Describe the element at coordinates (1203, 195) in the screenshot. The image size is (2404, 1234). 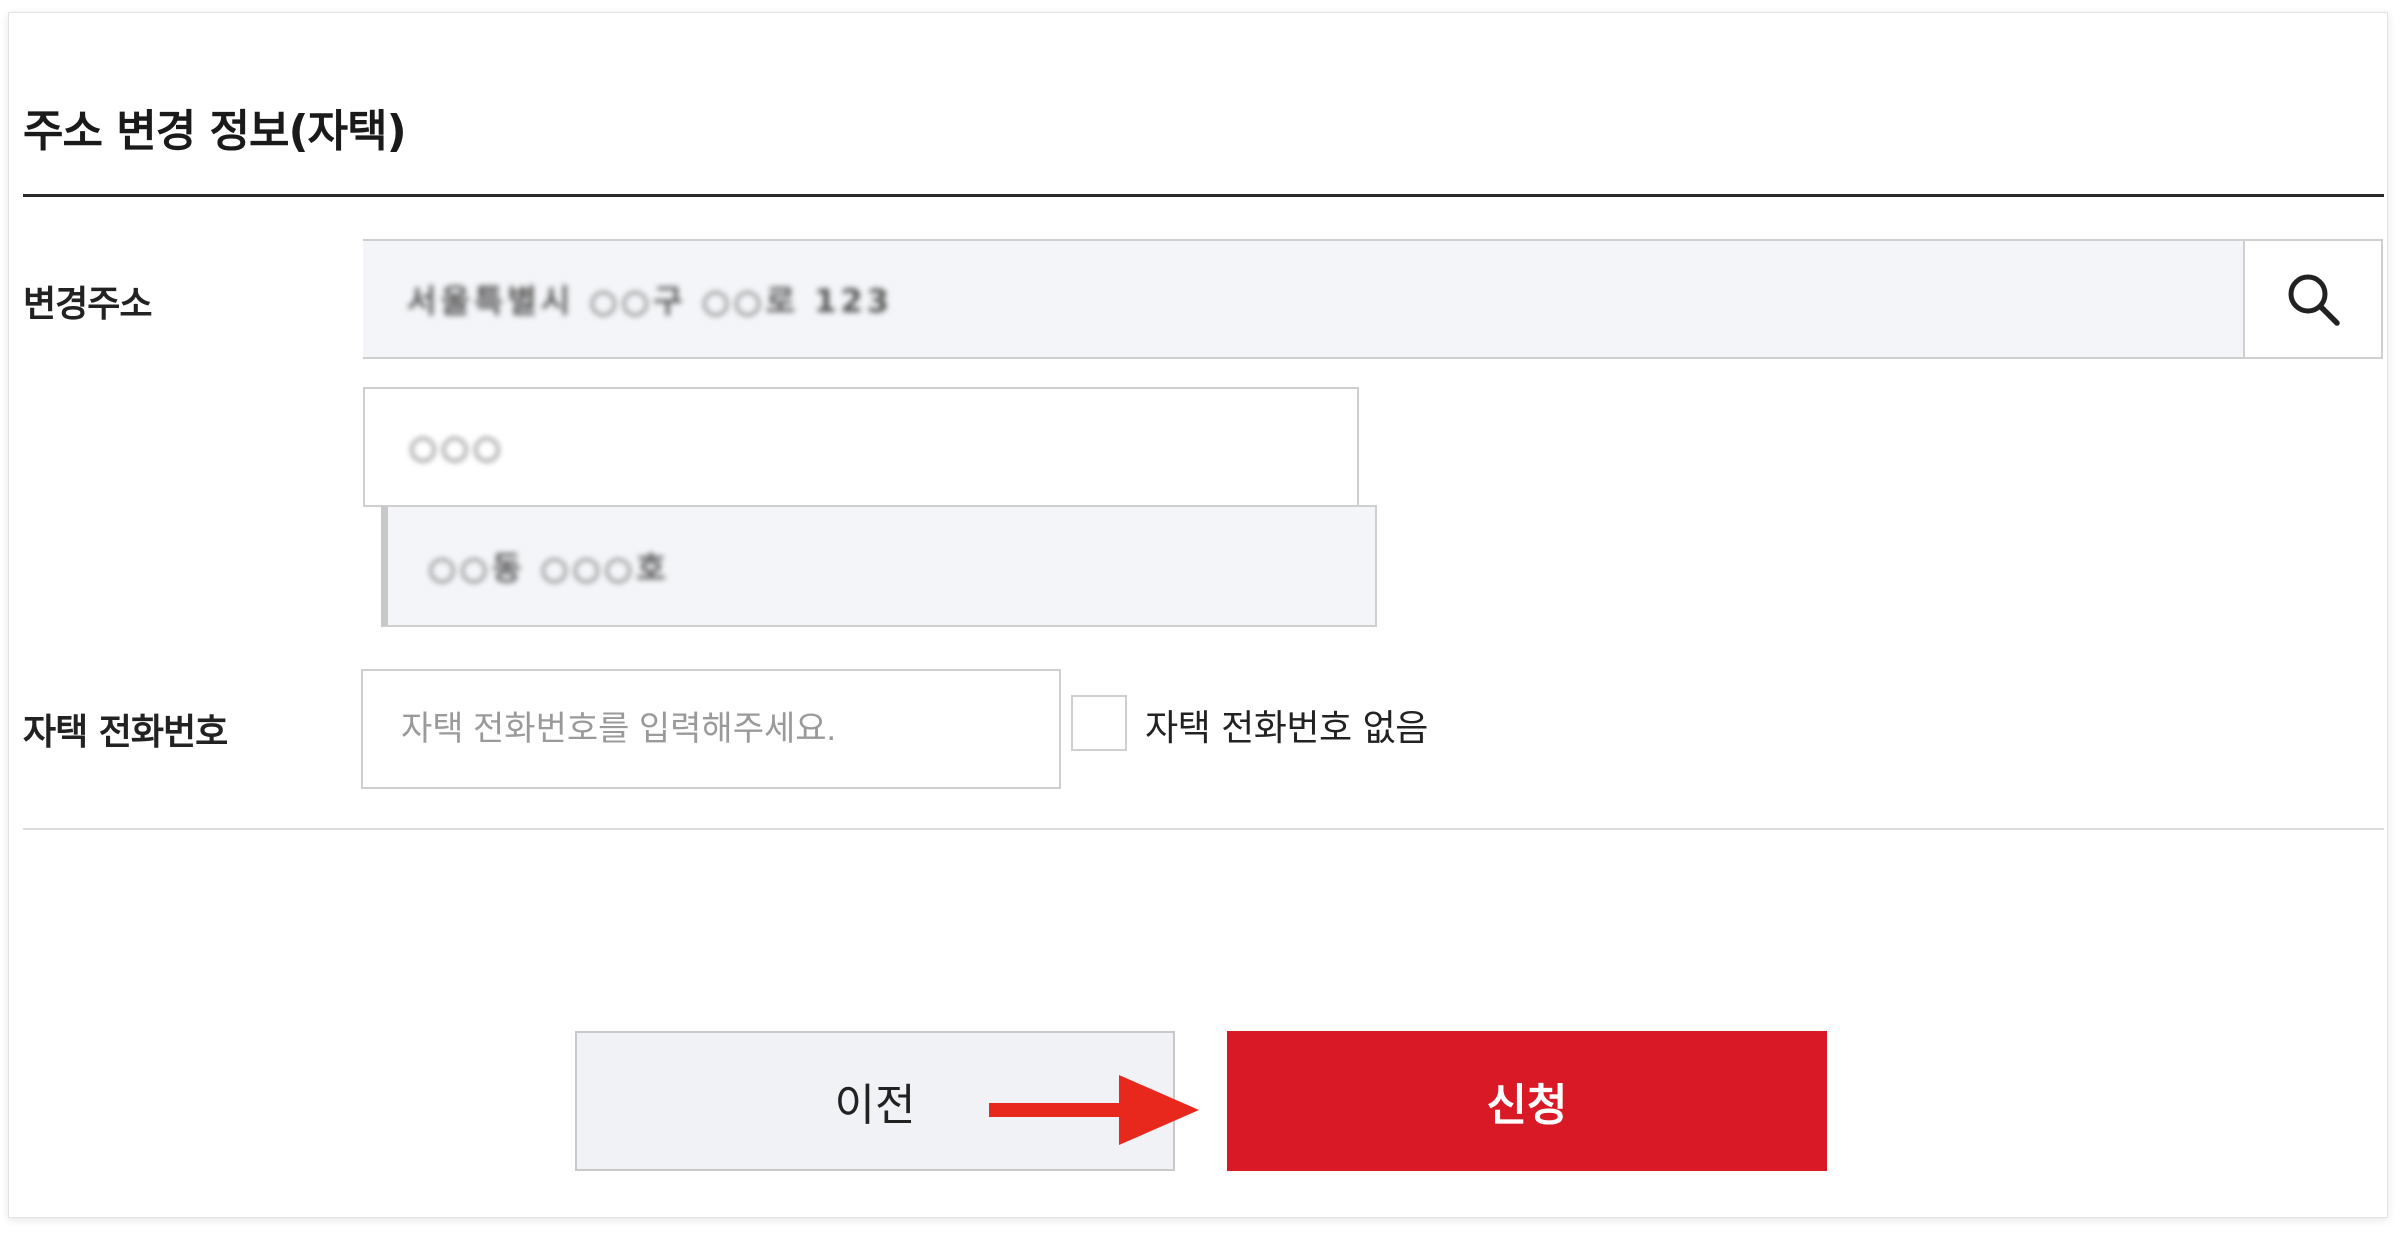
I see `title-divider` at that location.